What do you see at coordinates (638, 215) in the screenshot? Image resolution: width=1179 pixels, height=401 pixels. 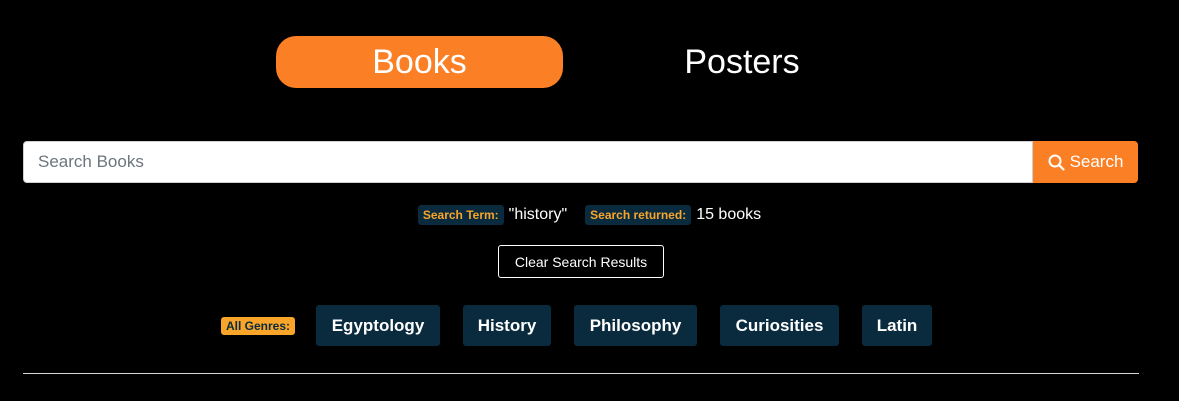 I see `search-returned-badge: Search returned:` at bounding box center [638, 215].